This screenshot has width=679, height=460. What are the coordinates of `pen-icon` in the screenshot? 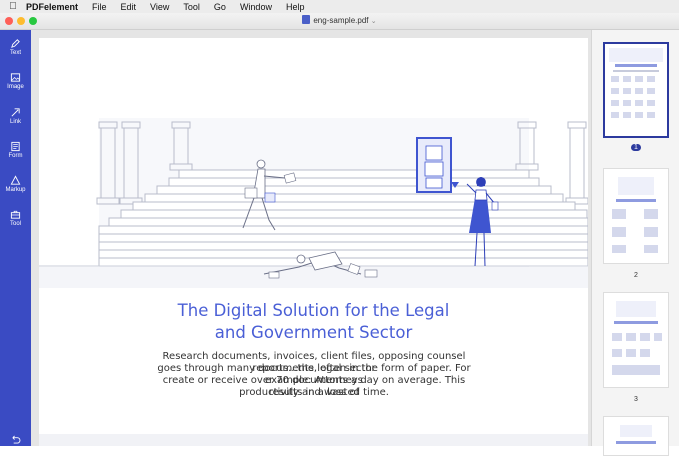 It's located at (15, 43).